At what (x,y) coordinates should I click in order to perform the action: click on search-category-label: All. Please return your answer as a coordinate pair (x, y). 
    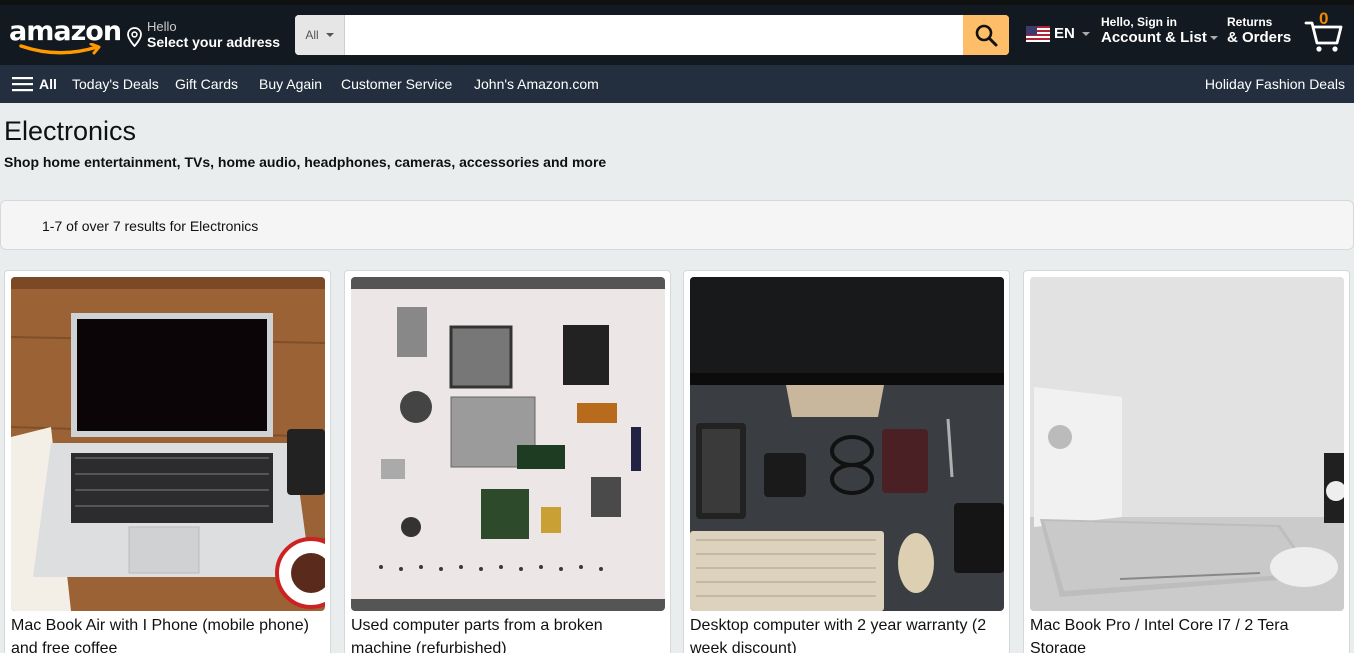
    Looking at the image, I should click on (312, 35).